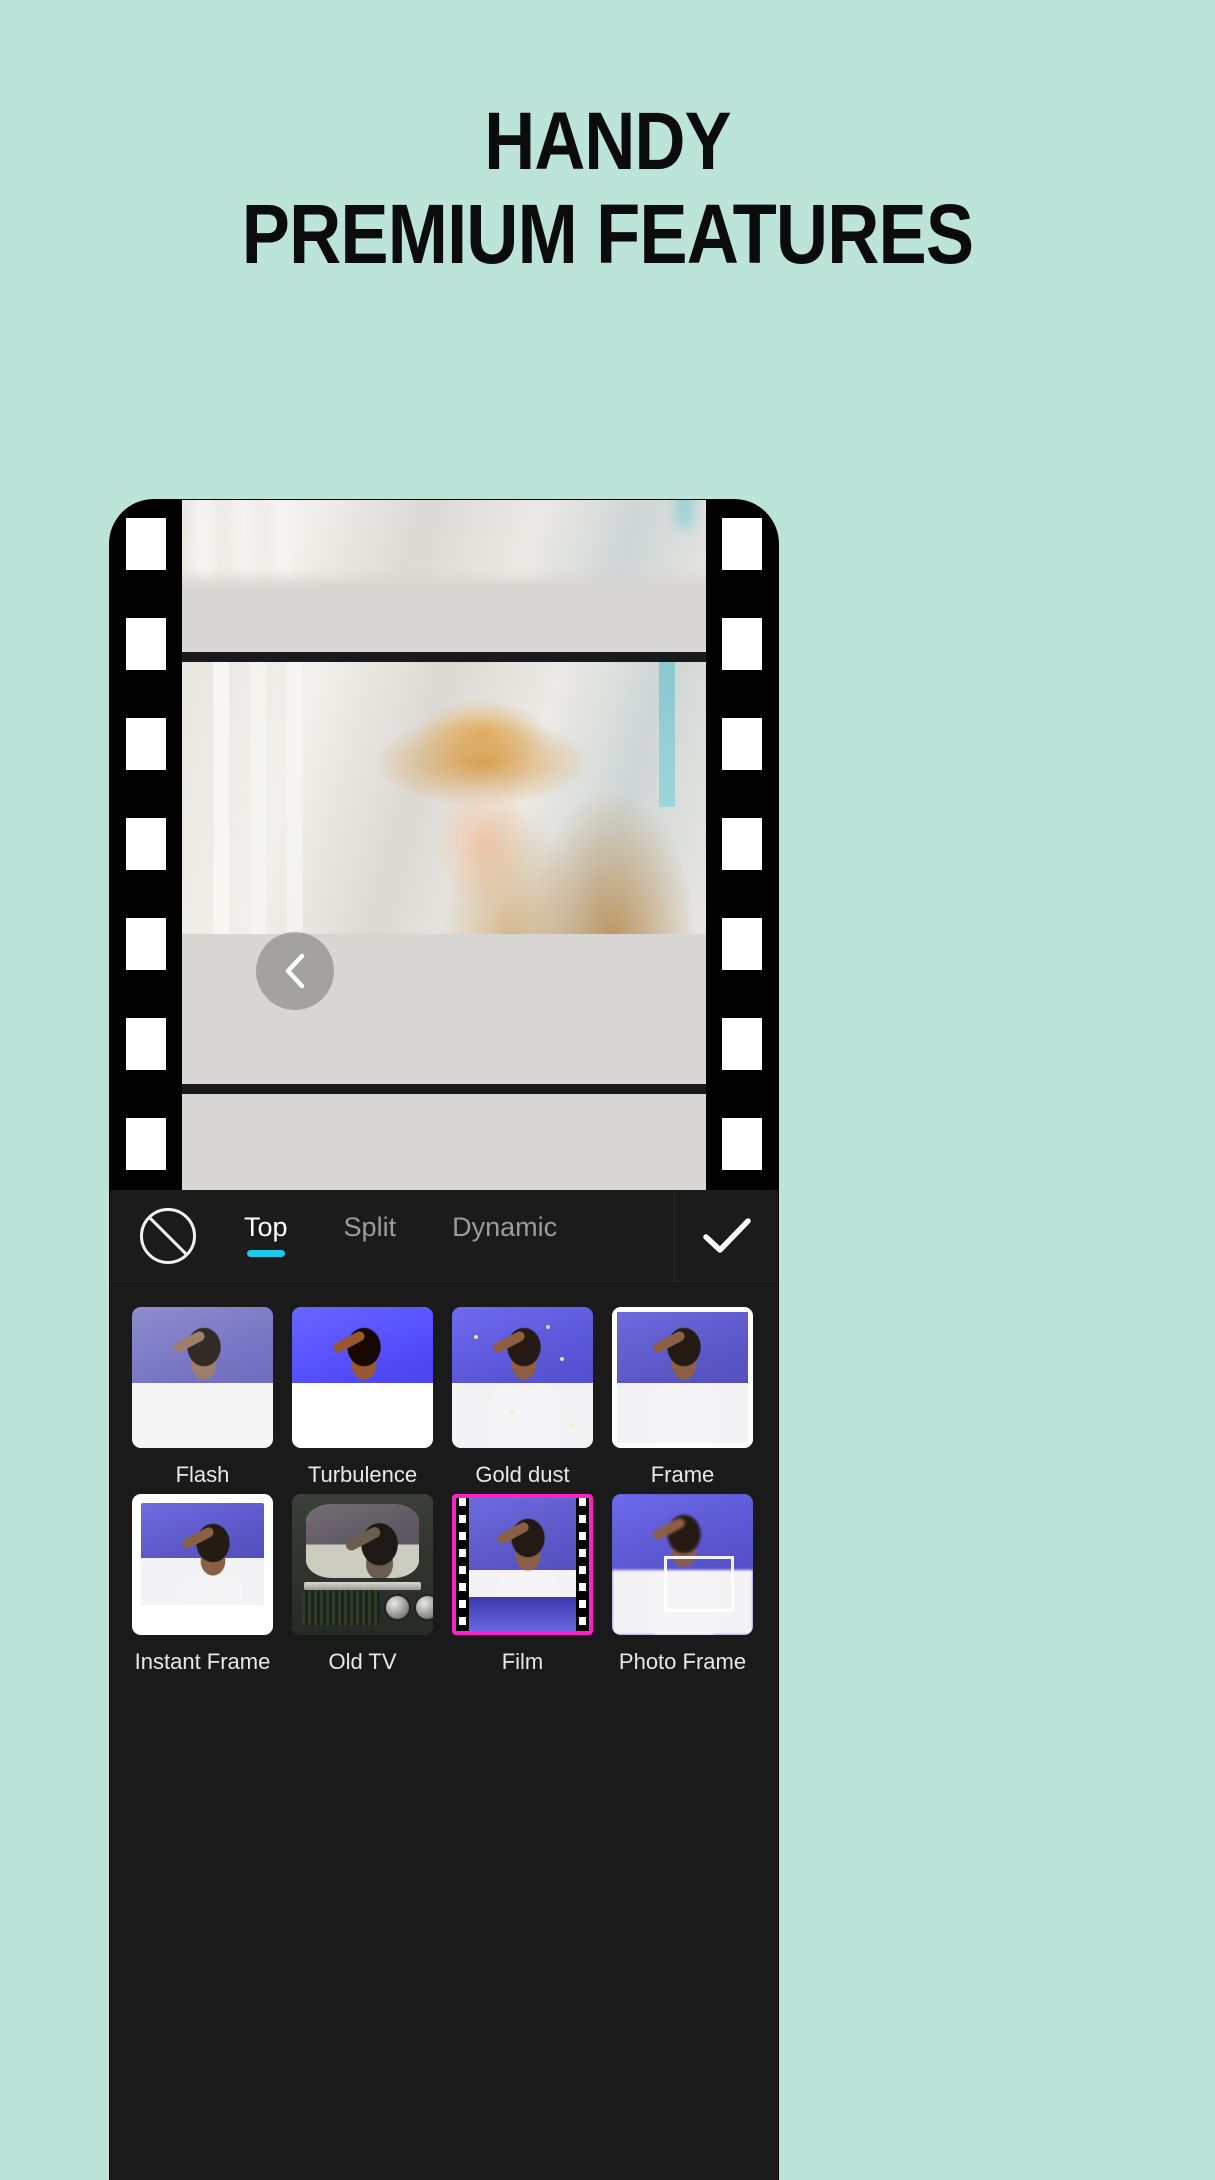 This screenshot has height=2180, width=1215. What do you see at coordinates (202, 1564) in the screenshot?
I see `instant-frame-overlay` at bounding box center [202, 1564].